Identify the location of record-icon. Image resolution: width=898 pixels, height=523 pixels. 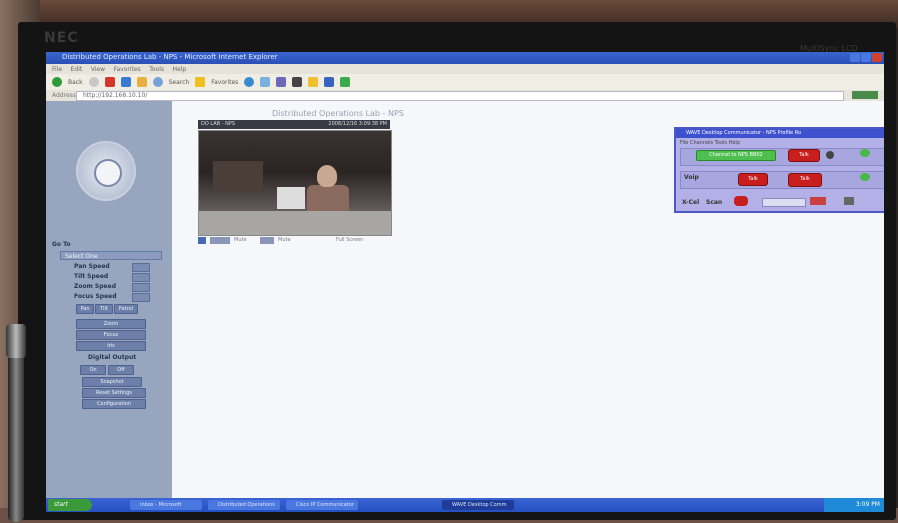
(818, 201).